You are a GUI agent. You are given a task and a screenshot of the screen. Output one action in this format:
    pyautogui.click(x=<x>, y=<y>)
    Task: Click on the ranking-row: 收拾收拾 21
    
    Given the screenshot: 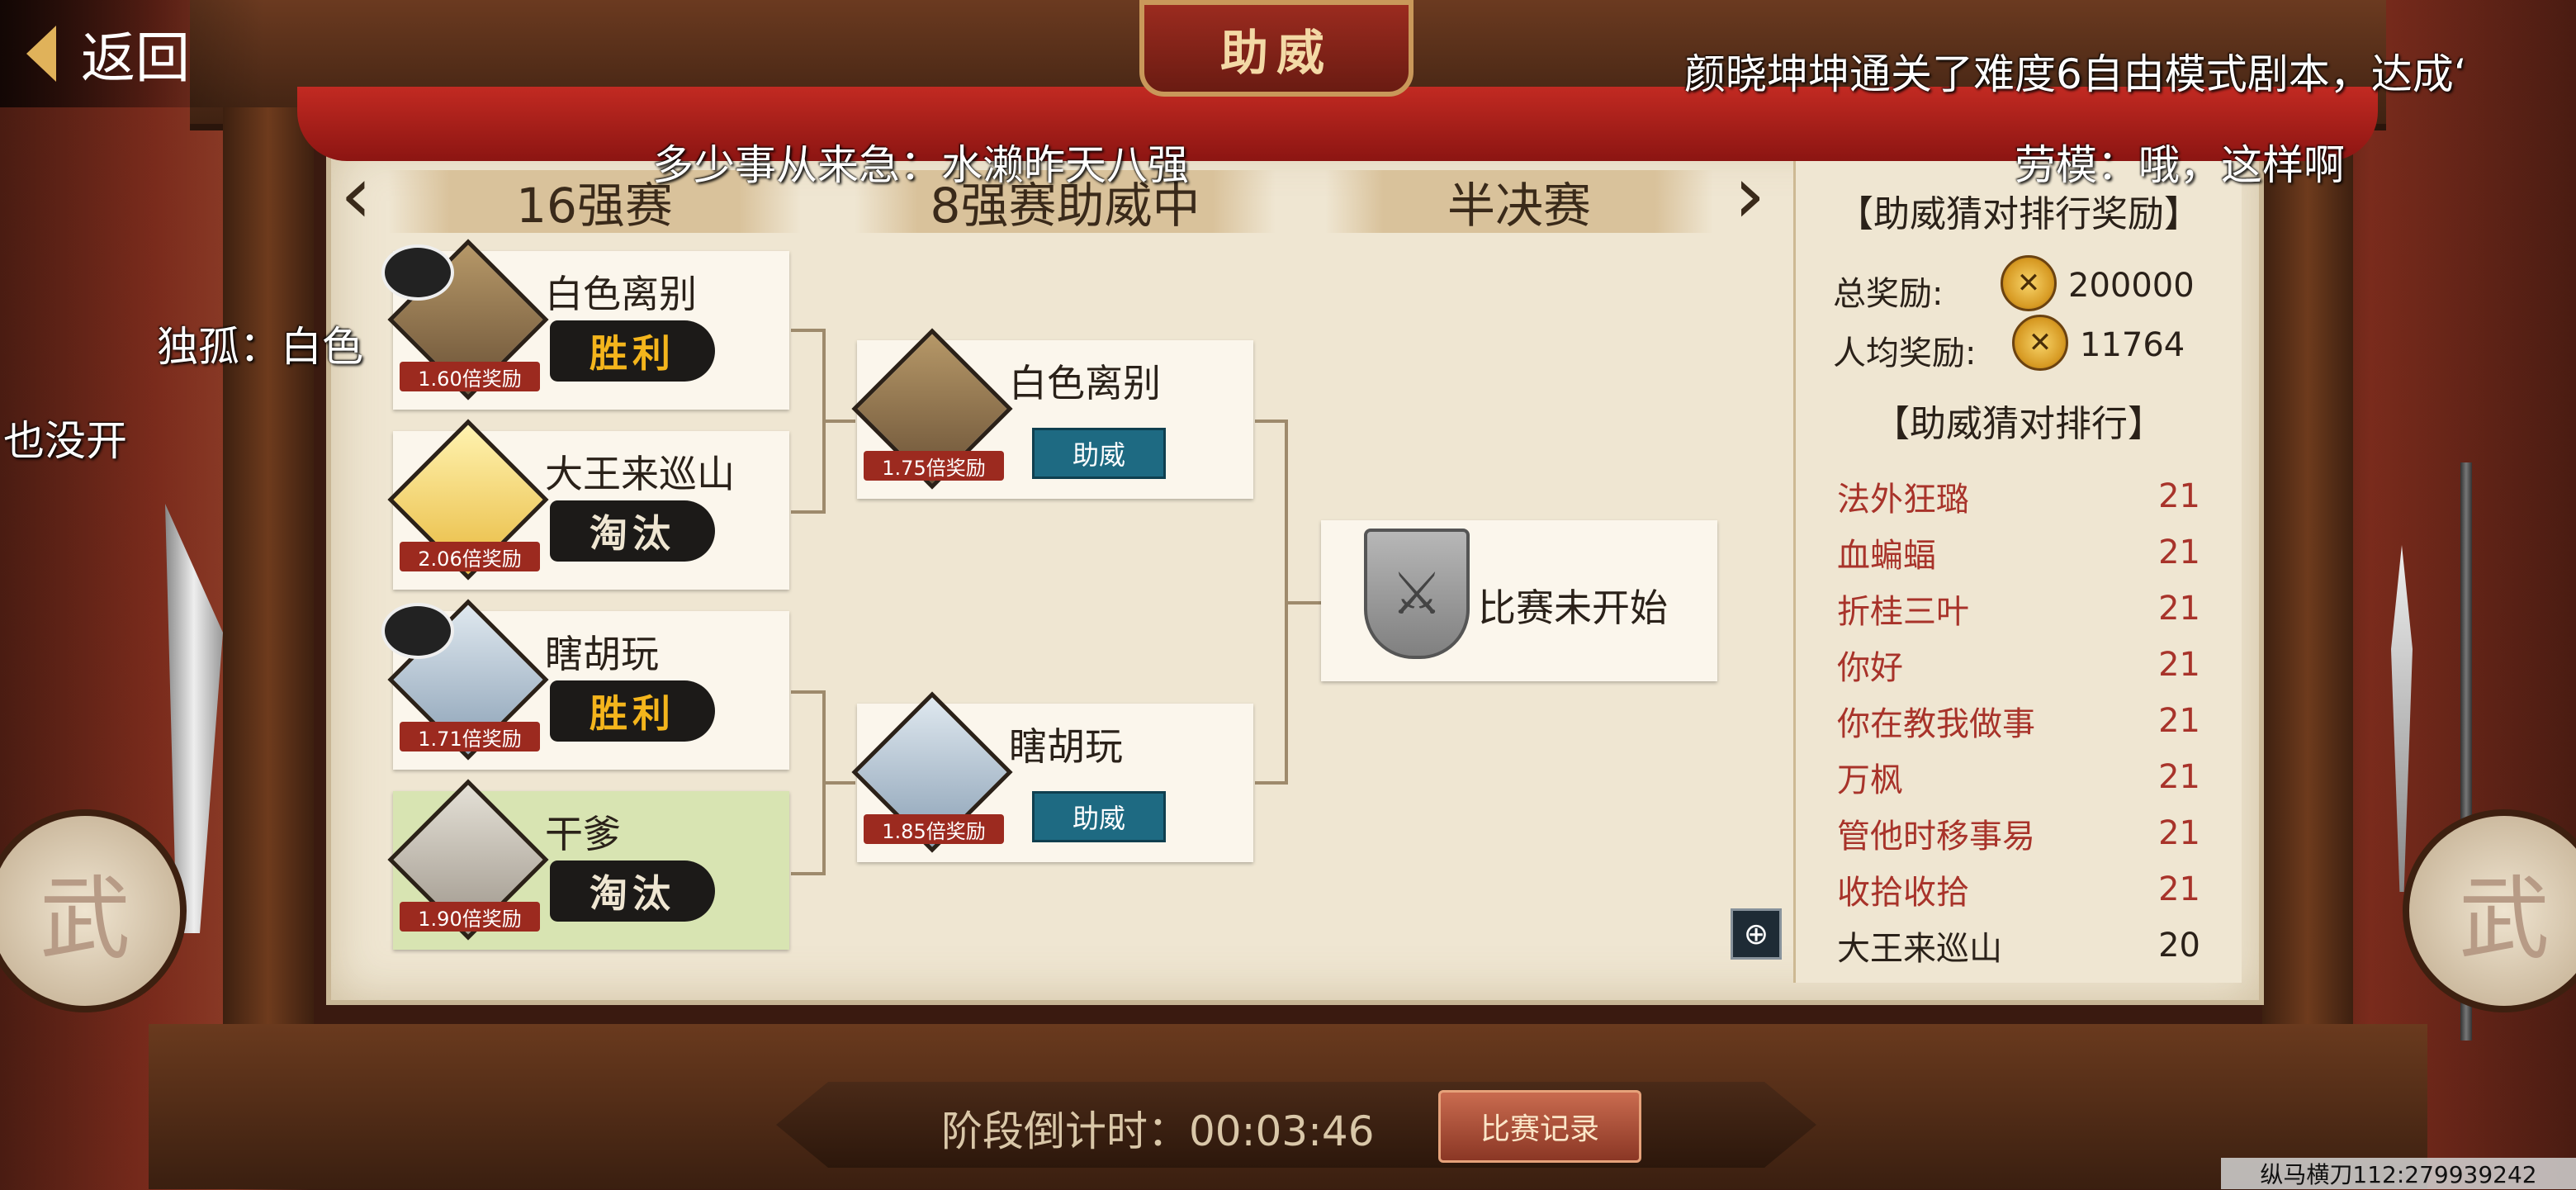 What is the action you would take?
    pyautogui.click(x=2018, y=889)
    